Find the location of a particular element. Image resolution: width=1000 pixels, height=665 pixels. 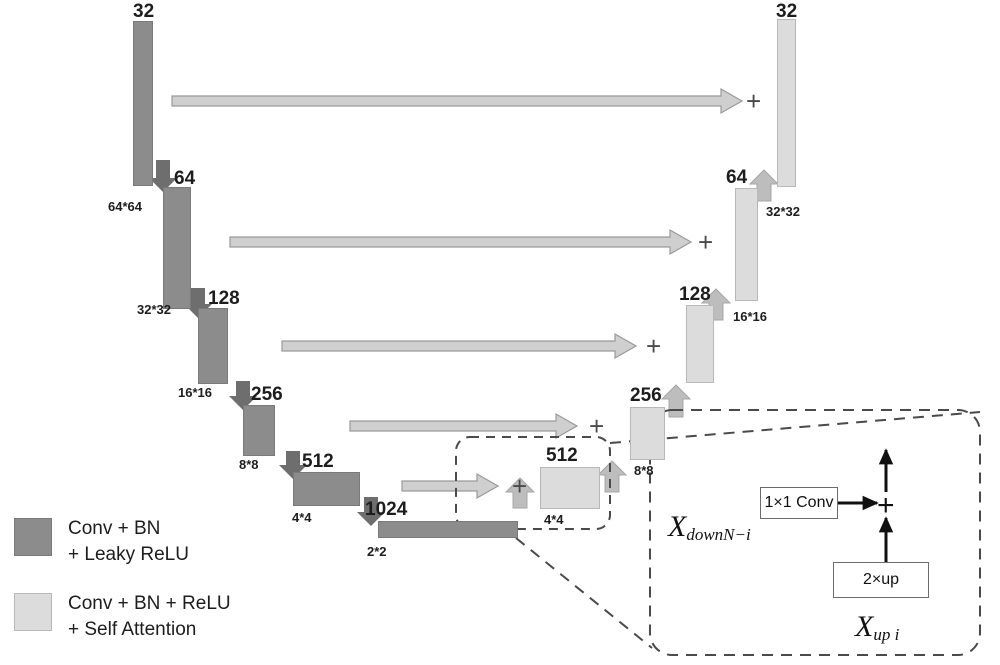

encoder-label-1024-channels: 1024 is located at coordinates (386, 509).